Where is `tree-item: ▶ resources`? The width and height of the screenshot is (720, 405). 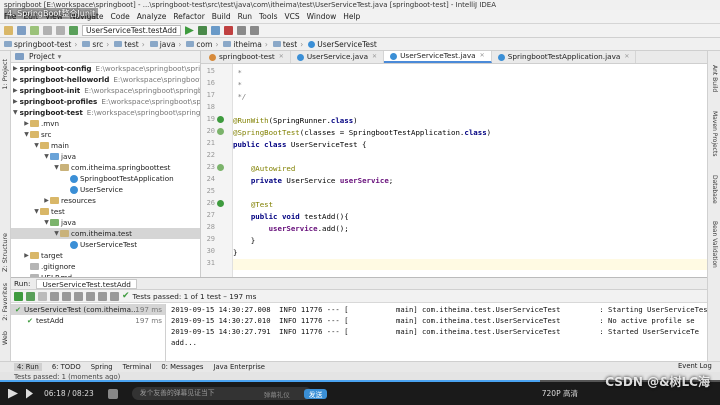
tree-item: ▶ resources is located at coordinates (105, 200).